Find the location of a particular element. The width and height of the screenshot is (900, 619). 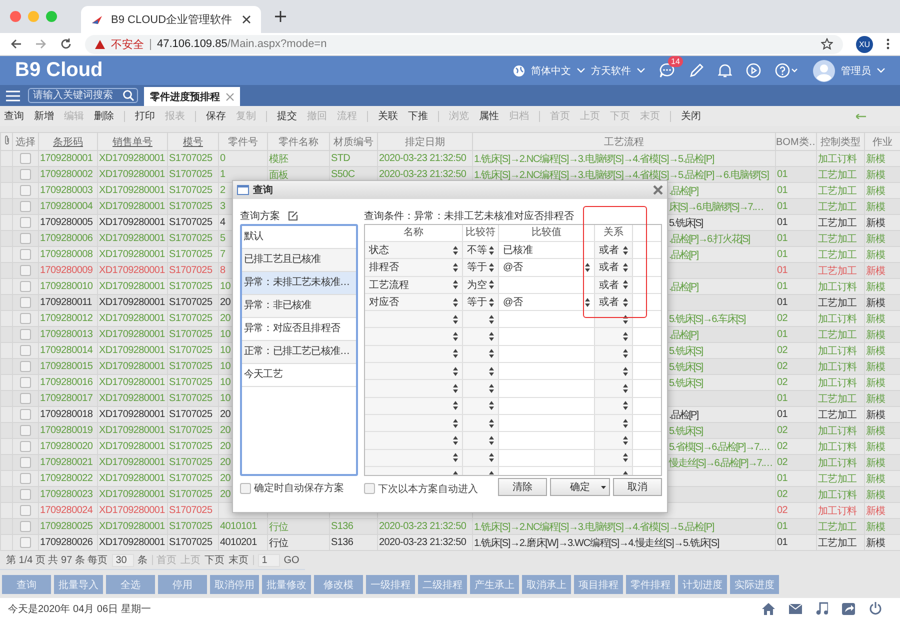

toolbar-button: 删除 is located at coordinates (104, 116).